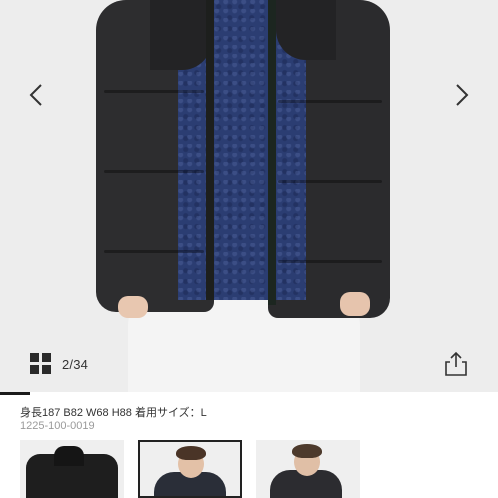  I want to click on gallery-progress-bar, so click(249, 393).